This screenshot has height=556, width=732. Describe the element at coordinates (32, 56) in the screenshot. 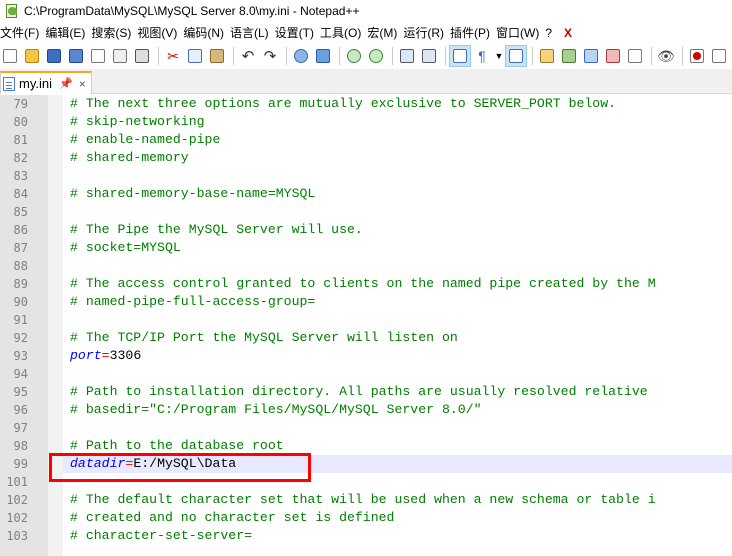

I see `open-file-icon` at that location.